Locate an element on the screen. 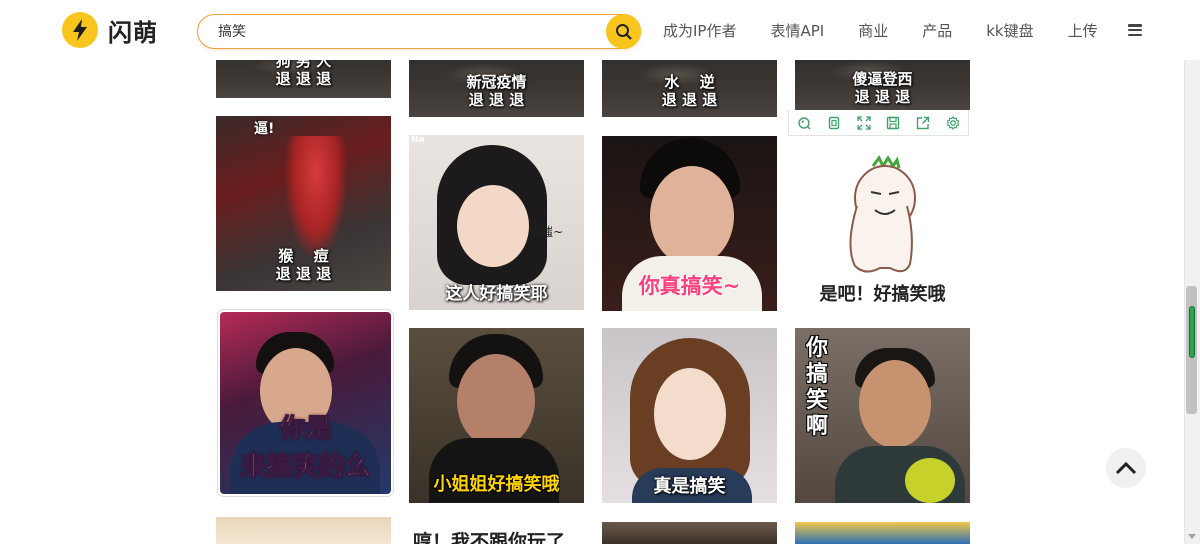 Image resolution: width=1200 pixels, height=544 pixels. nav-item-upload: 上传 is located at coordinates (1083, 30).